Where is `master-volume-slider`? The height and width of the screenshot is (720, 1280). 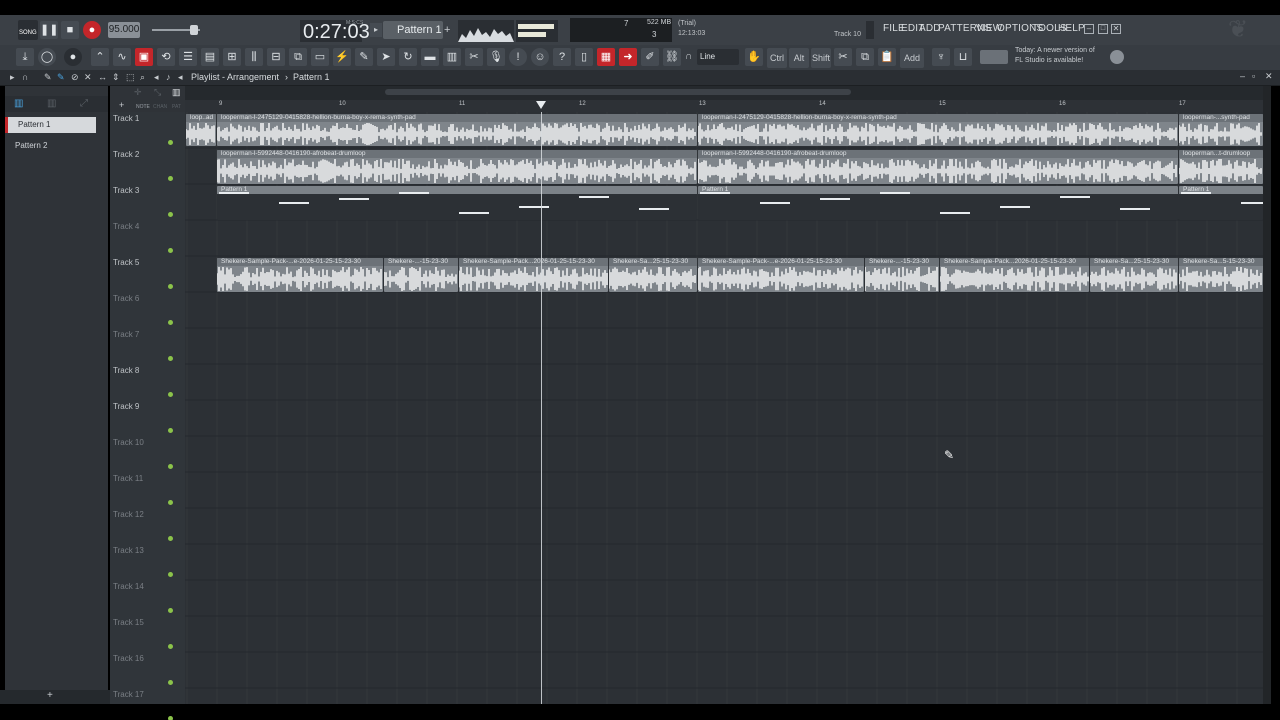 master-volume-slider is located at coordinates (176, 30).